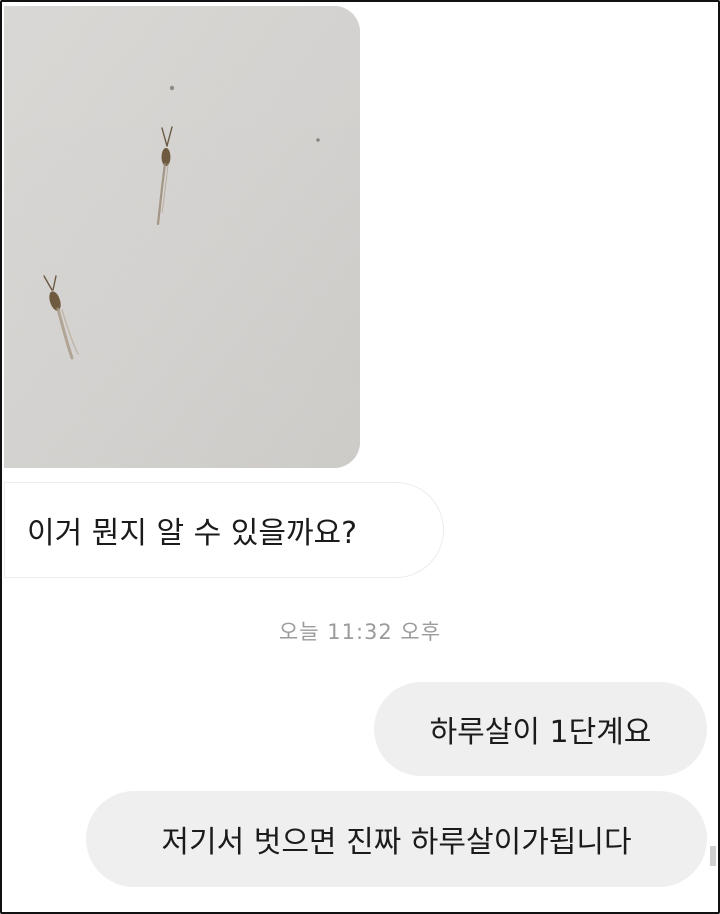  I want to click on message-timestamp: 오늘 11:32 오후, so click(360, 632).